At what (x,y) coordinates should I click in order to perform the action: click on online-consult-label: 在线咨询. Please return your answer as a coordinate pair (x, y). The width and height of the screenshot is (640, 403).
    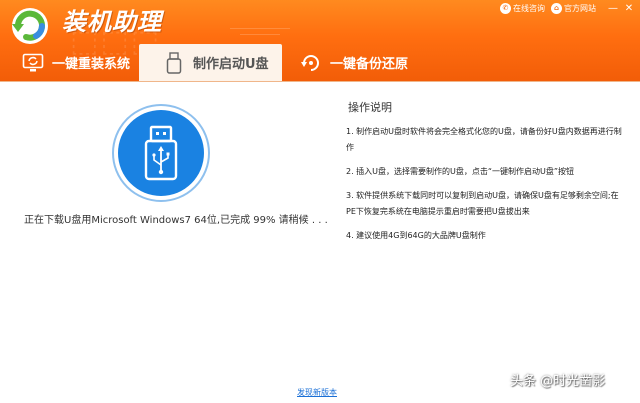
    Looking at the image, I should click on (529, 8).